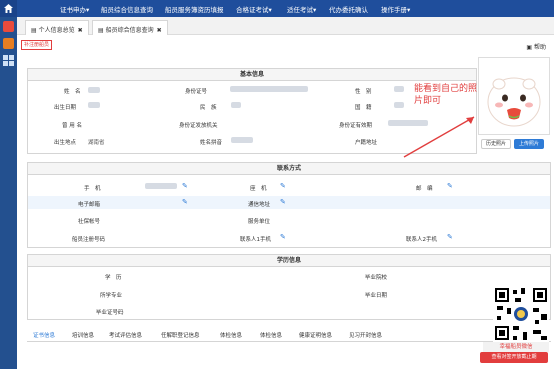  Describe the element at coordinates (514, 357) in the screenshot. I see `view-deadline-button: 查看对签开放截止期` at that location.